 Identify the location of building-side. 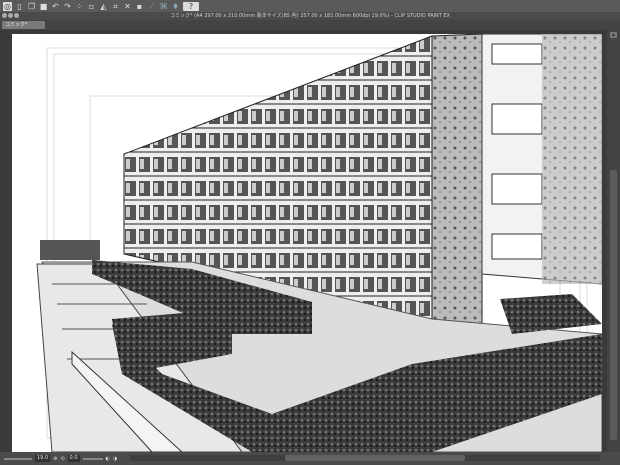
(457, 182).